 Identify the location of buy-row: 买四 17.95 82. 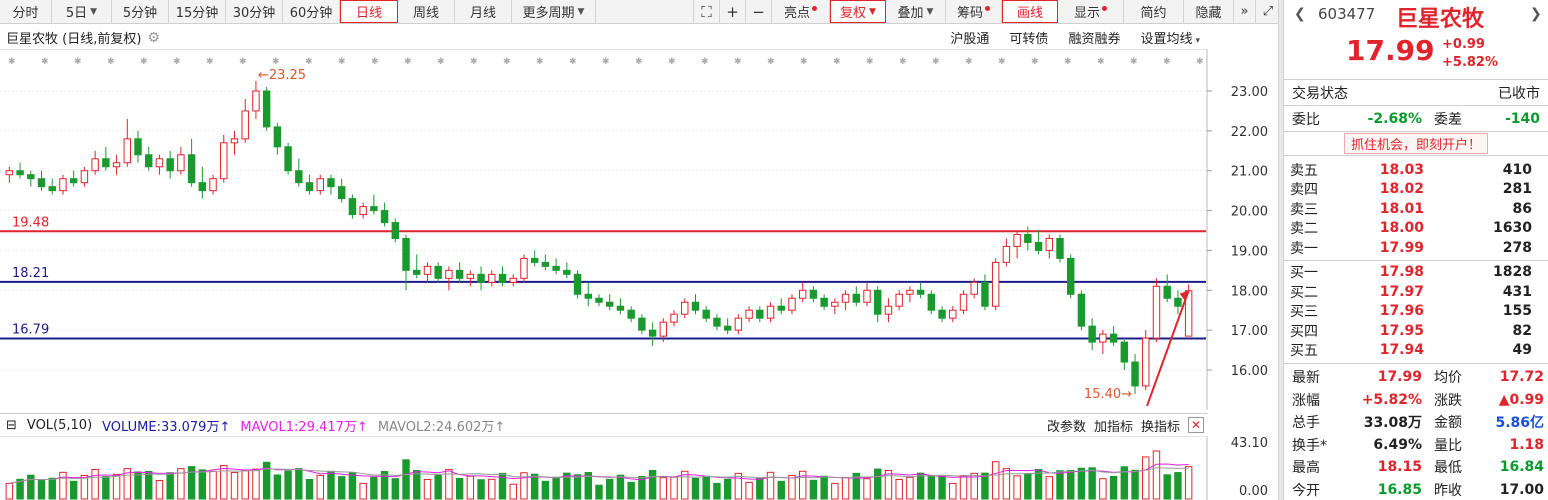
(1416, 331).